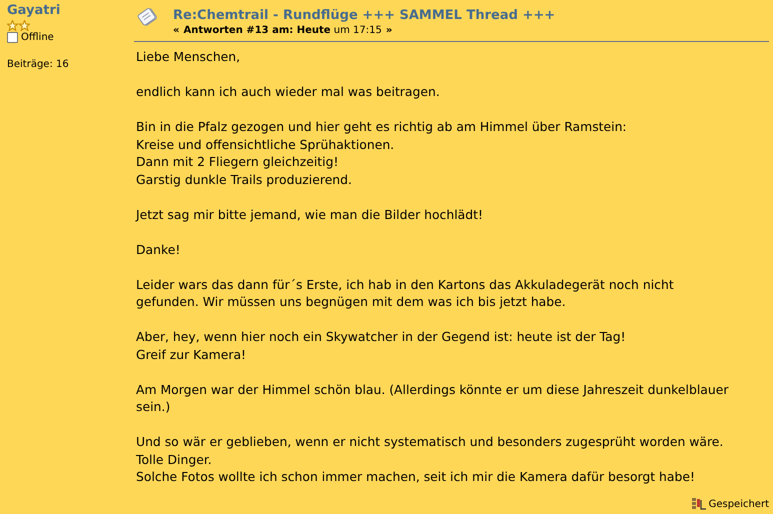  Describe the element at coordinates (18, 25) in the screenshot. I see `rank-stars-icon` at that location.